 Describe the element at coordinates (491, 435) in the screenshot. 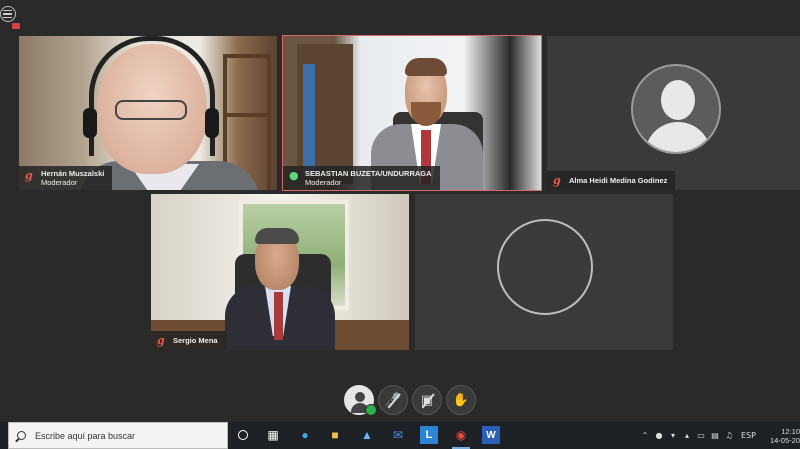

I see `word-icon: W` at that location.